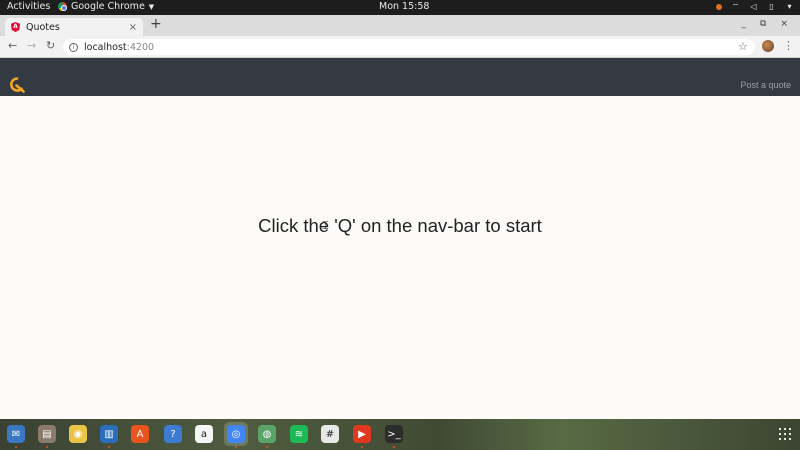 This screenshot has height=450, width=800. I want to click on new-tab-button: +, so click(156, 24).